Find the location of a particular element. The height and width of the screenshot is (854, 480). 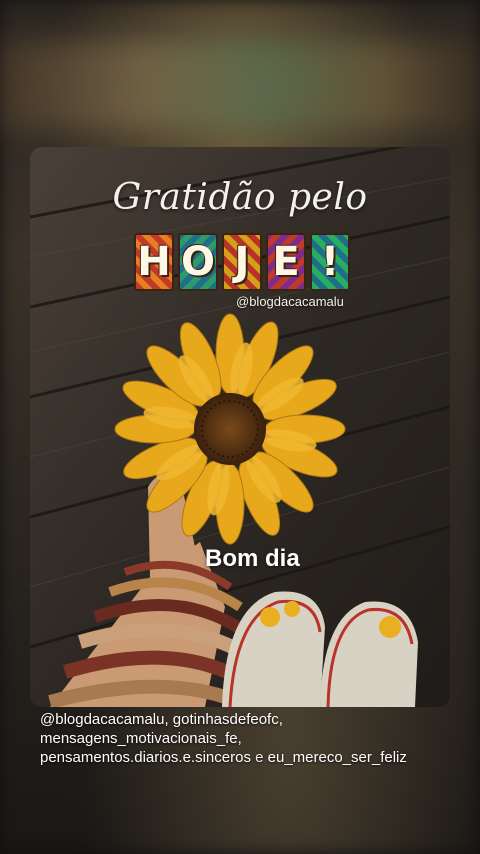

image-watermark-handle: @blogdacacamalu is located at coordinates (290, 301).